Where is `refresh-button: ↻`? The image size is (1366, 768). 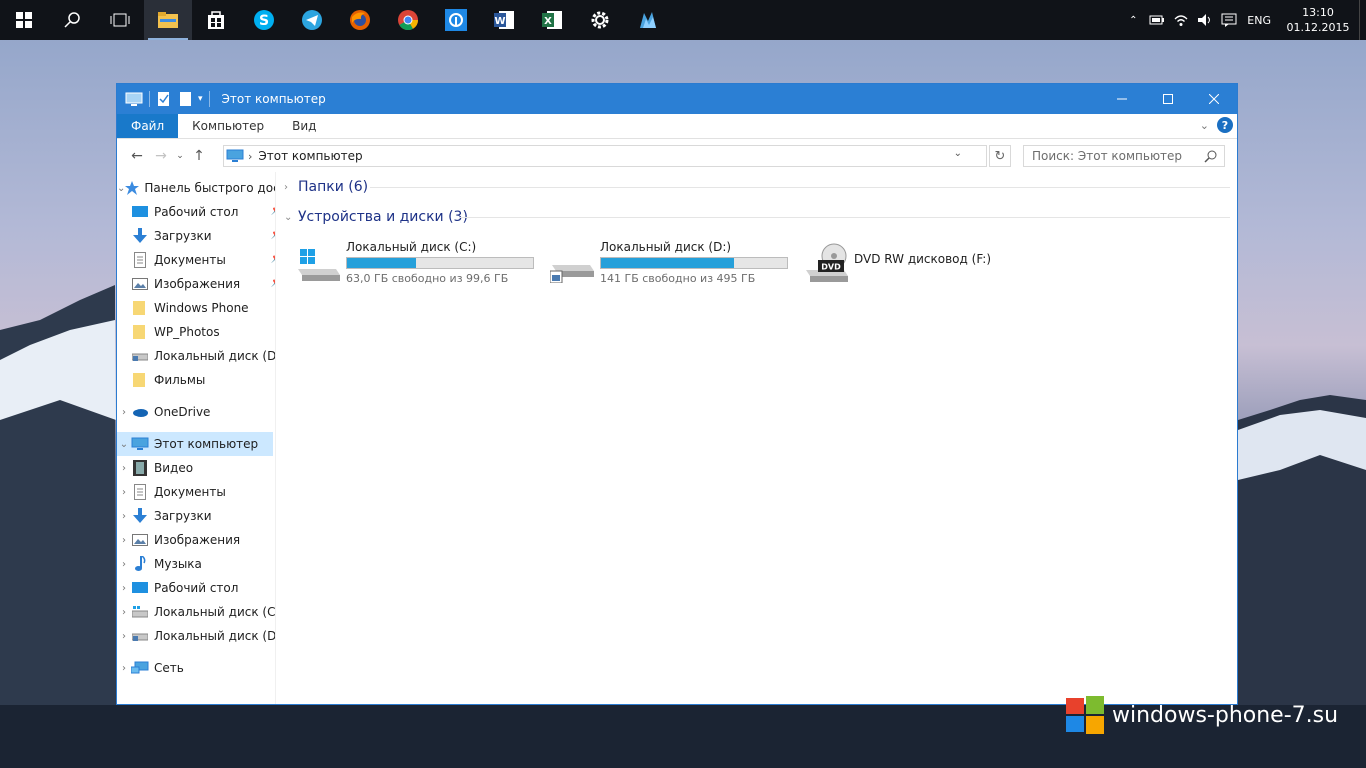 refresh-button: ↻ is located at coordinates (1000, 156).